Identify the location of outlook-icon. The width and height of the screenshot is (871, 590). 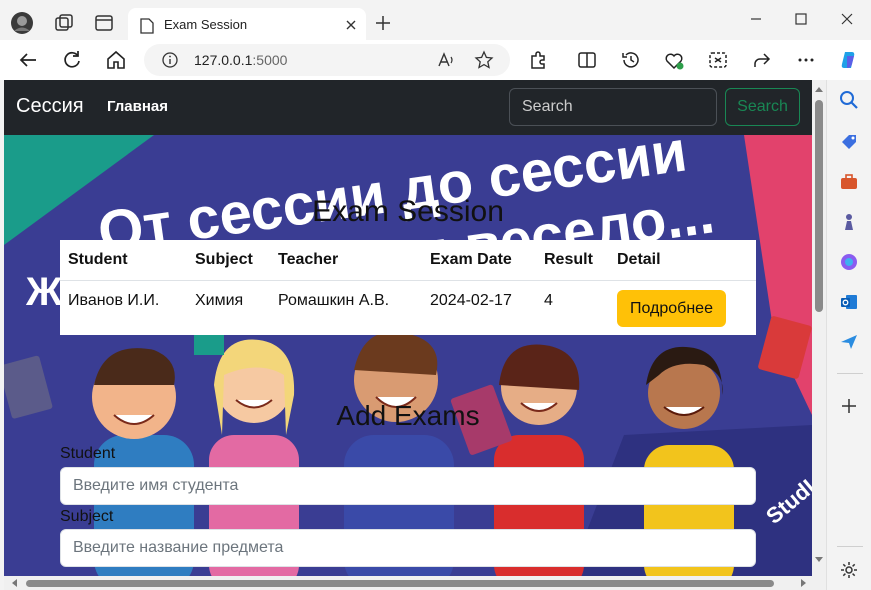
(849, 302).